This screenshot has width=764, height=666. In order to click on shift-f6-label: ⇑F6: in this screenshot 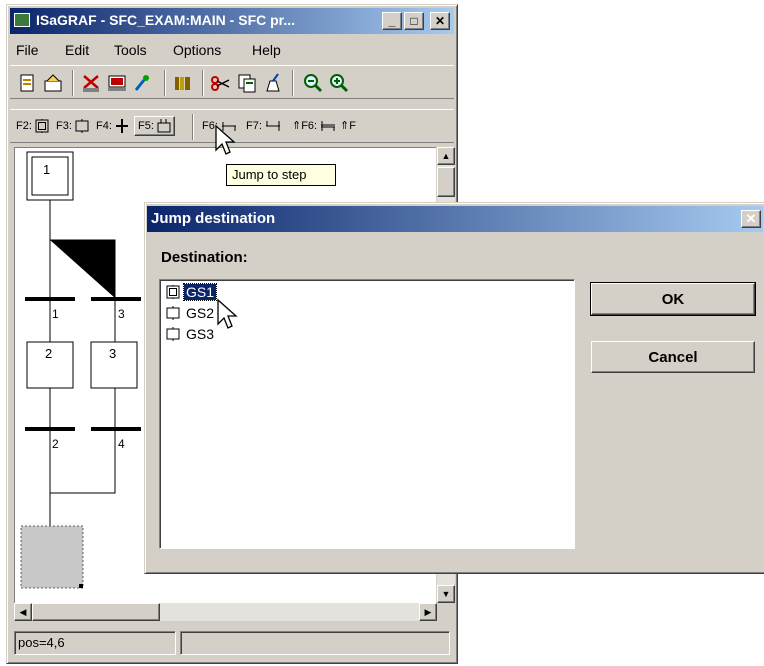, I will do `click(305, 126)`.